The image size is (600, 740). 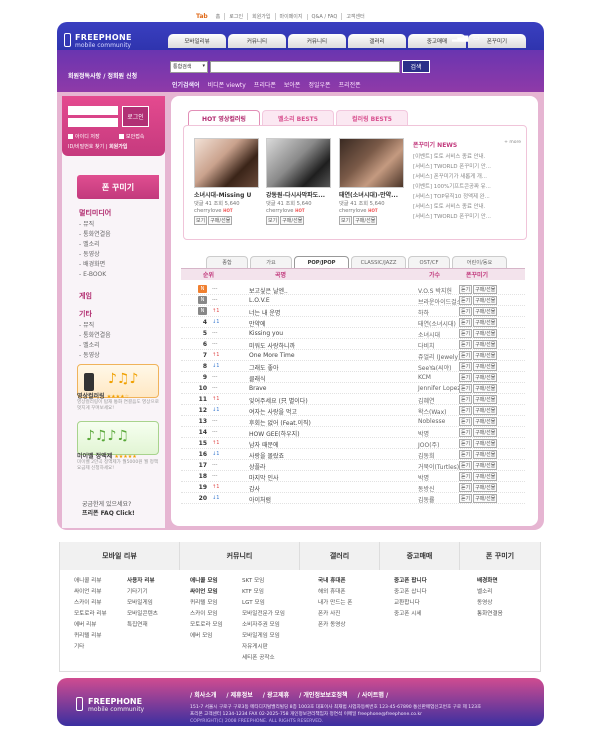 I want to click on news-item: [이벤트] 토토 서비스 종료 안내., so click(x=467, y=157).